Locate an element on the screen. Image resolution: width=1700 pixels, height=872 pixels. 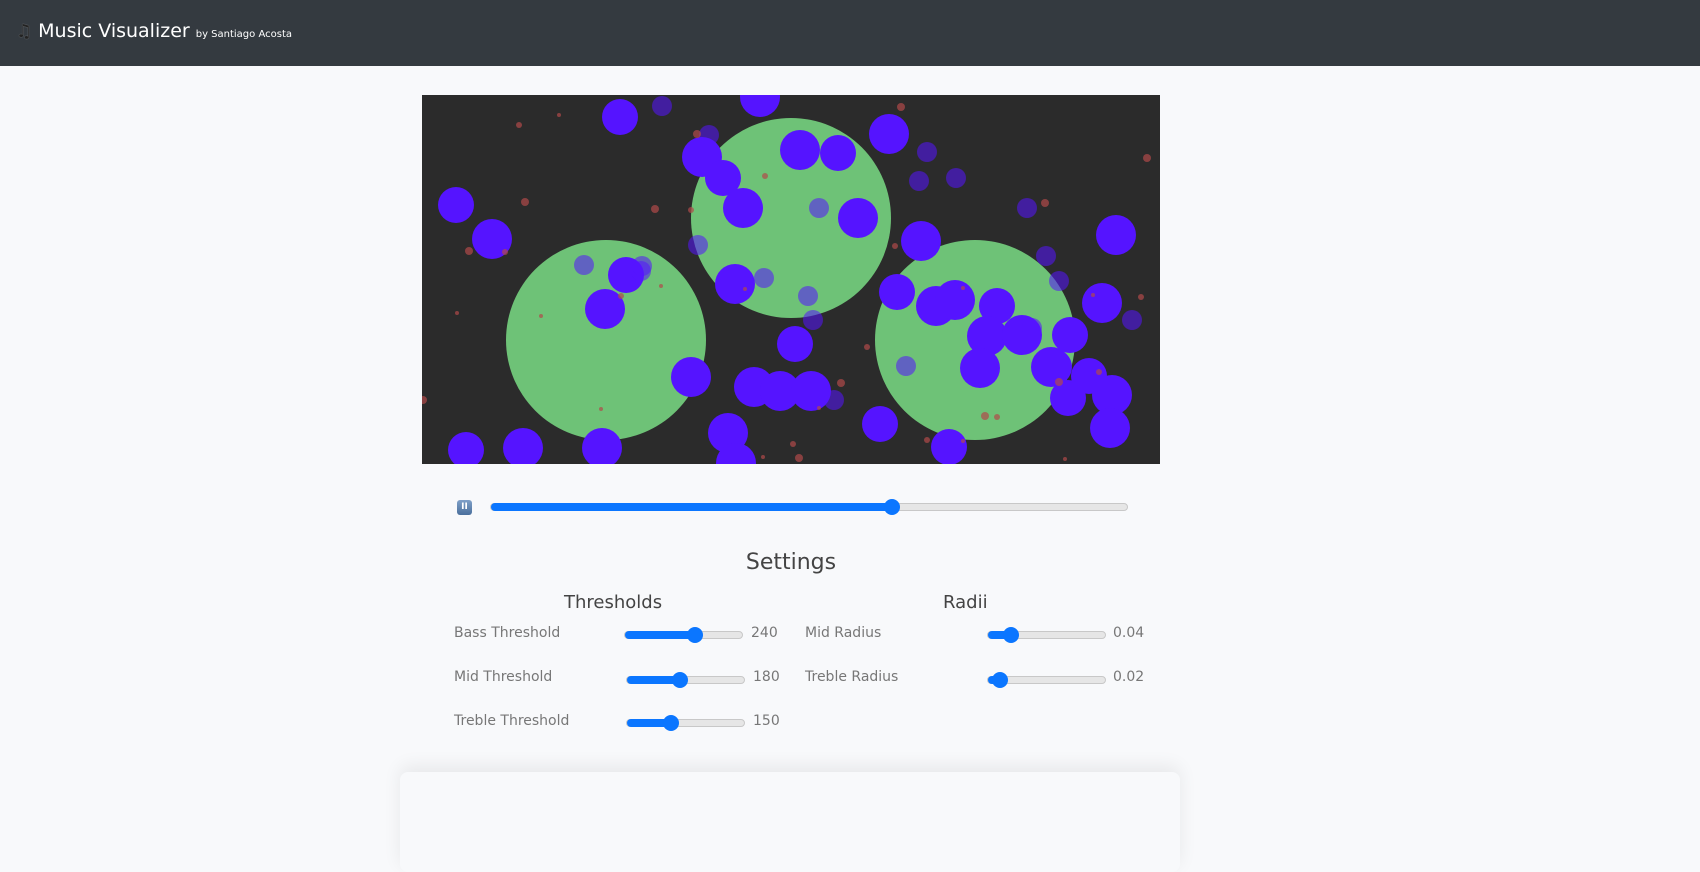
pause-button: II is located at coordinates (464, 507).